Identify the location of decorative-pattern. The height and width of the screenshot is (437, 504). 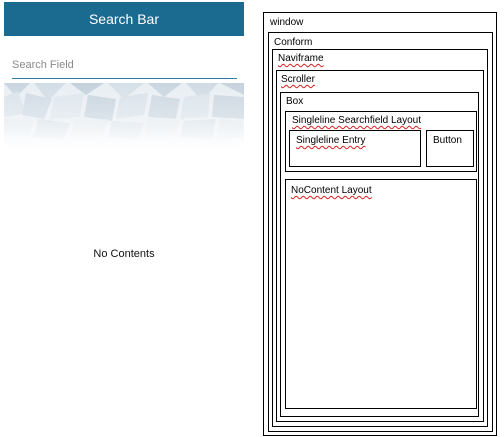
(124, 116).